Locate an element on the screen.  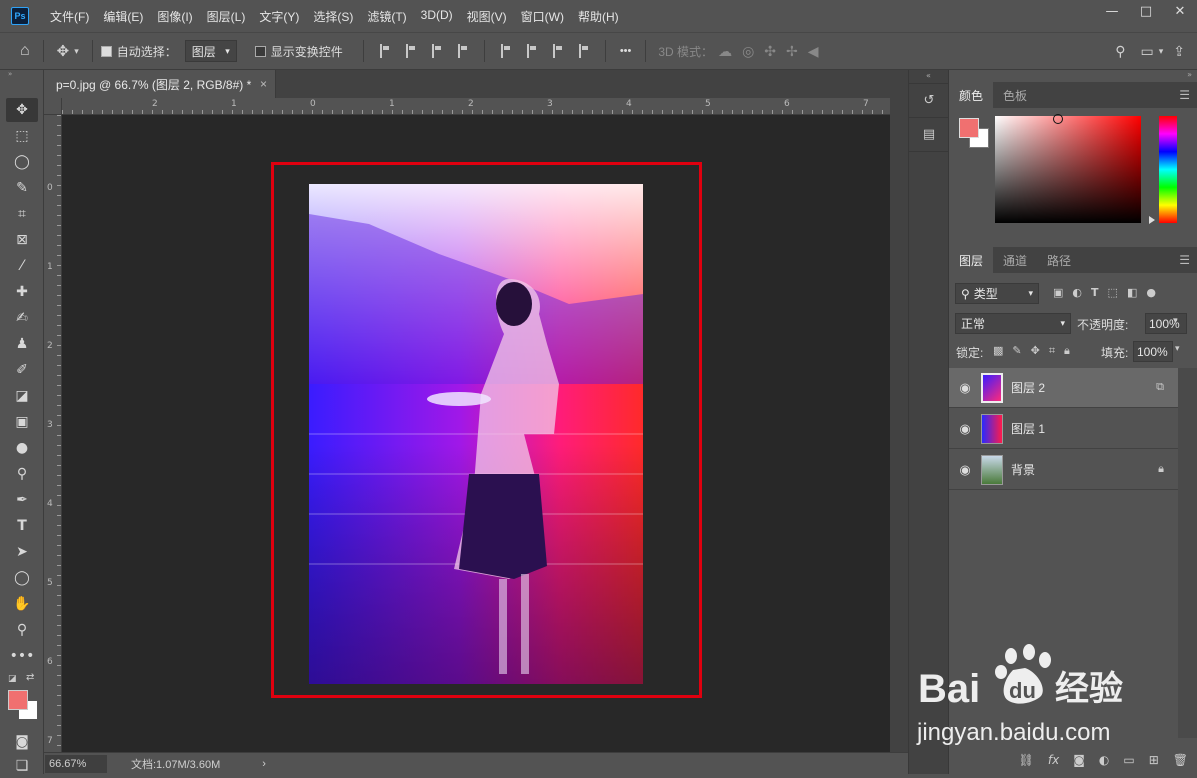
filter-shape-icon: ⬚ is located at coordinates (1113, 292).